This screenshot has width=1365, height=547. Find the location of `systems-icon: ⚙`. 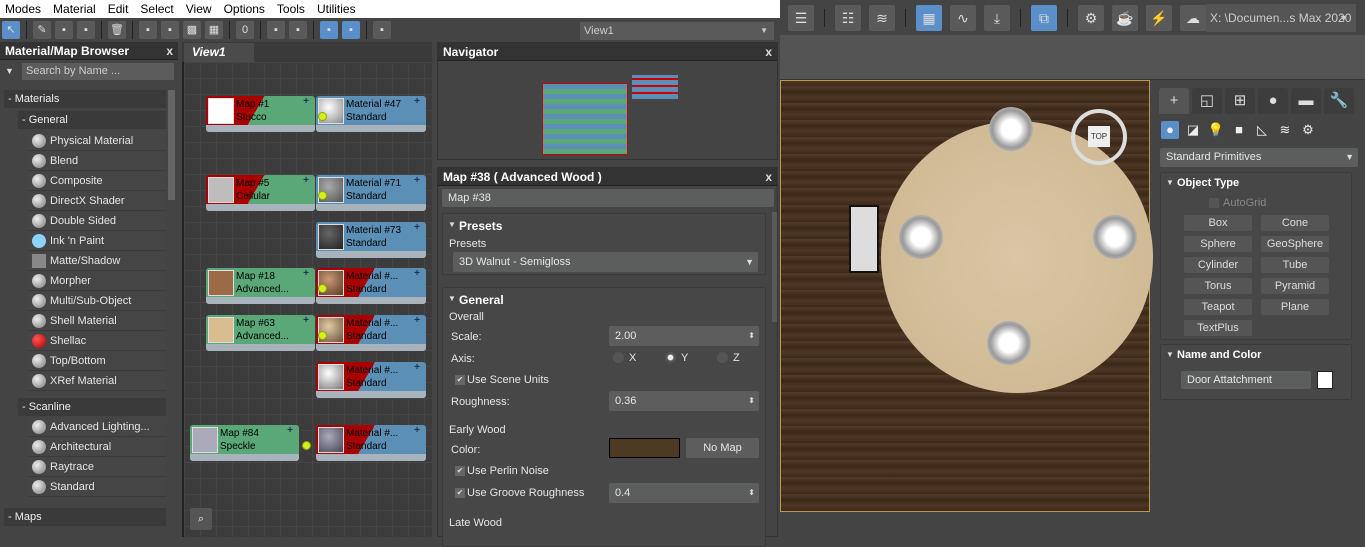

systems-icon: ⚙ is located at coordinates (1308, 130).